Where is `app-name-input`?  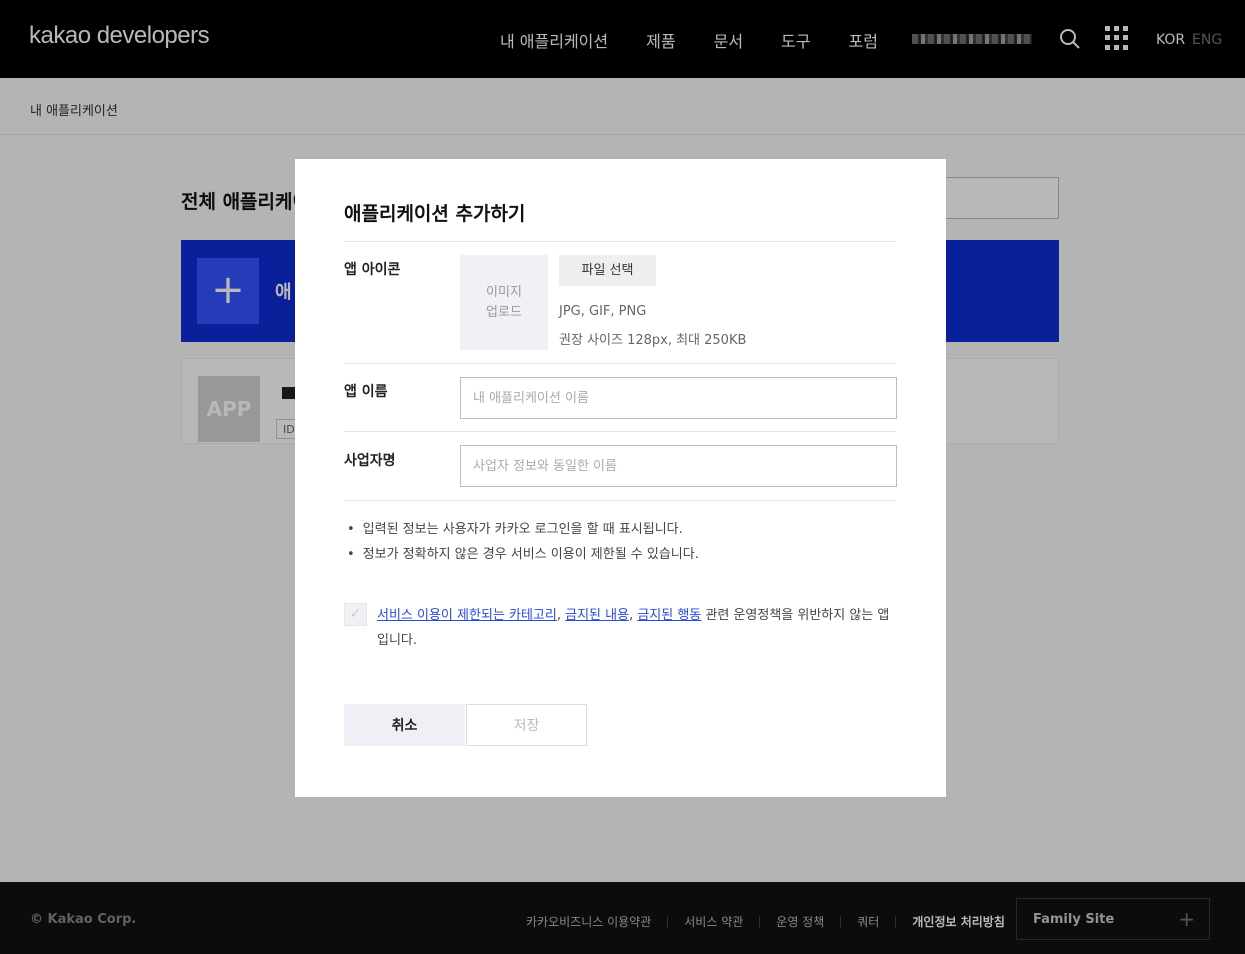
app-name-input is located at coordinates (678, 398).